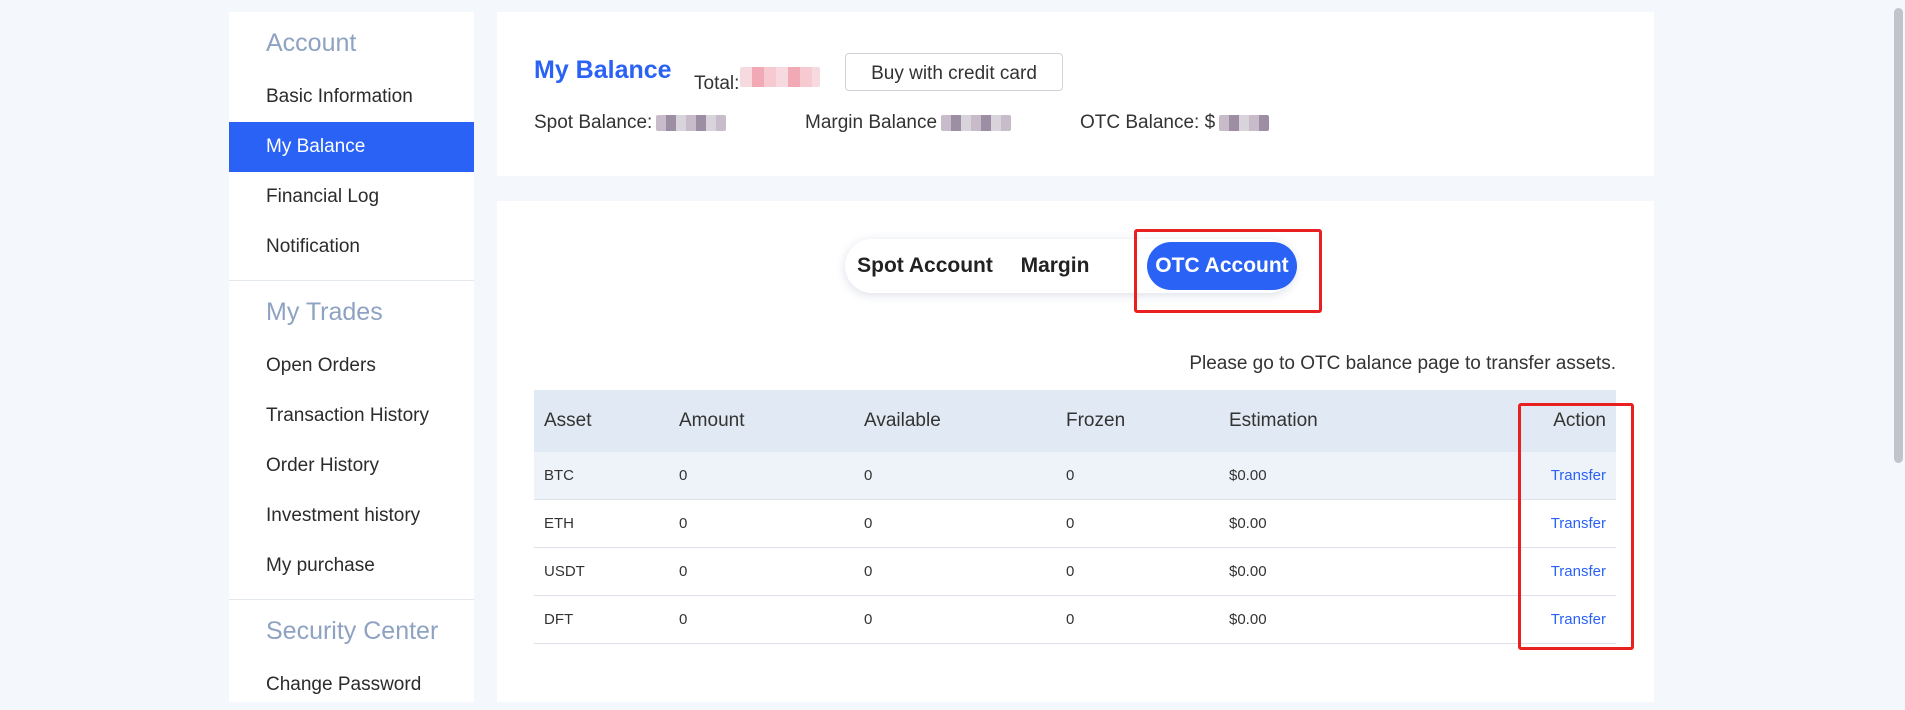  What do you see at coordinates (1530, 421) in the screenshot?
I see `column-header-action: Action` at bounding box center [1530, 421].